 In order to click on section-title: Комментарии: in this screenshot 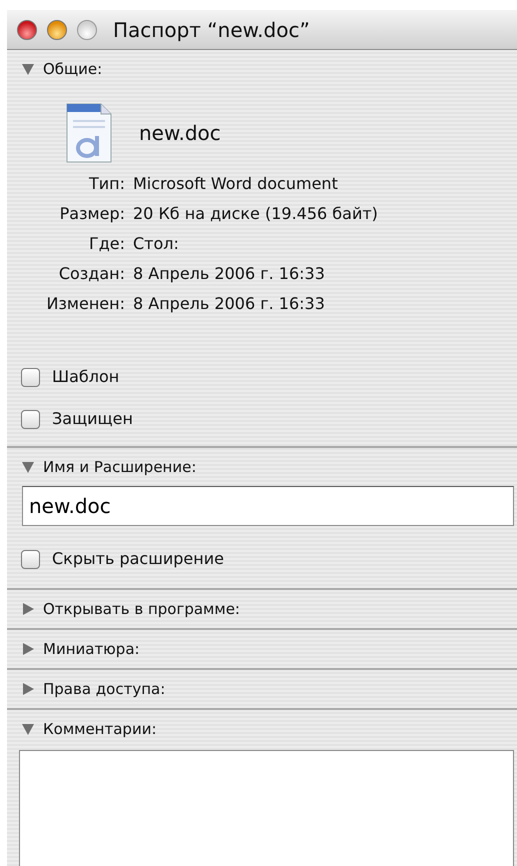, I will do `click(99, 729)`.